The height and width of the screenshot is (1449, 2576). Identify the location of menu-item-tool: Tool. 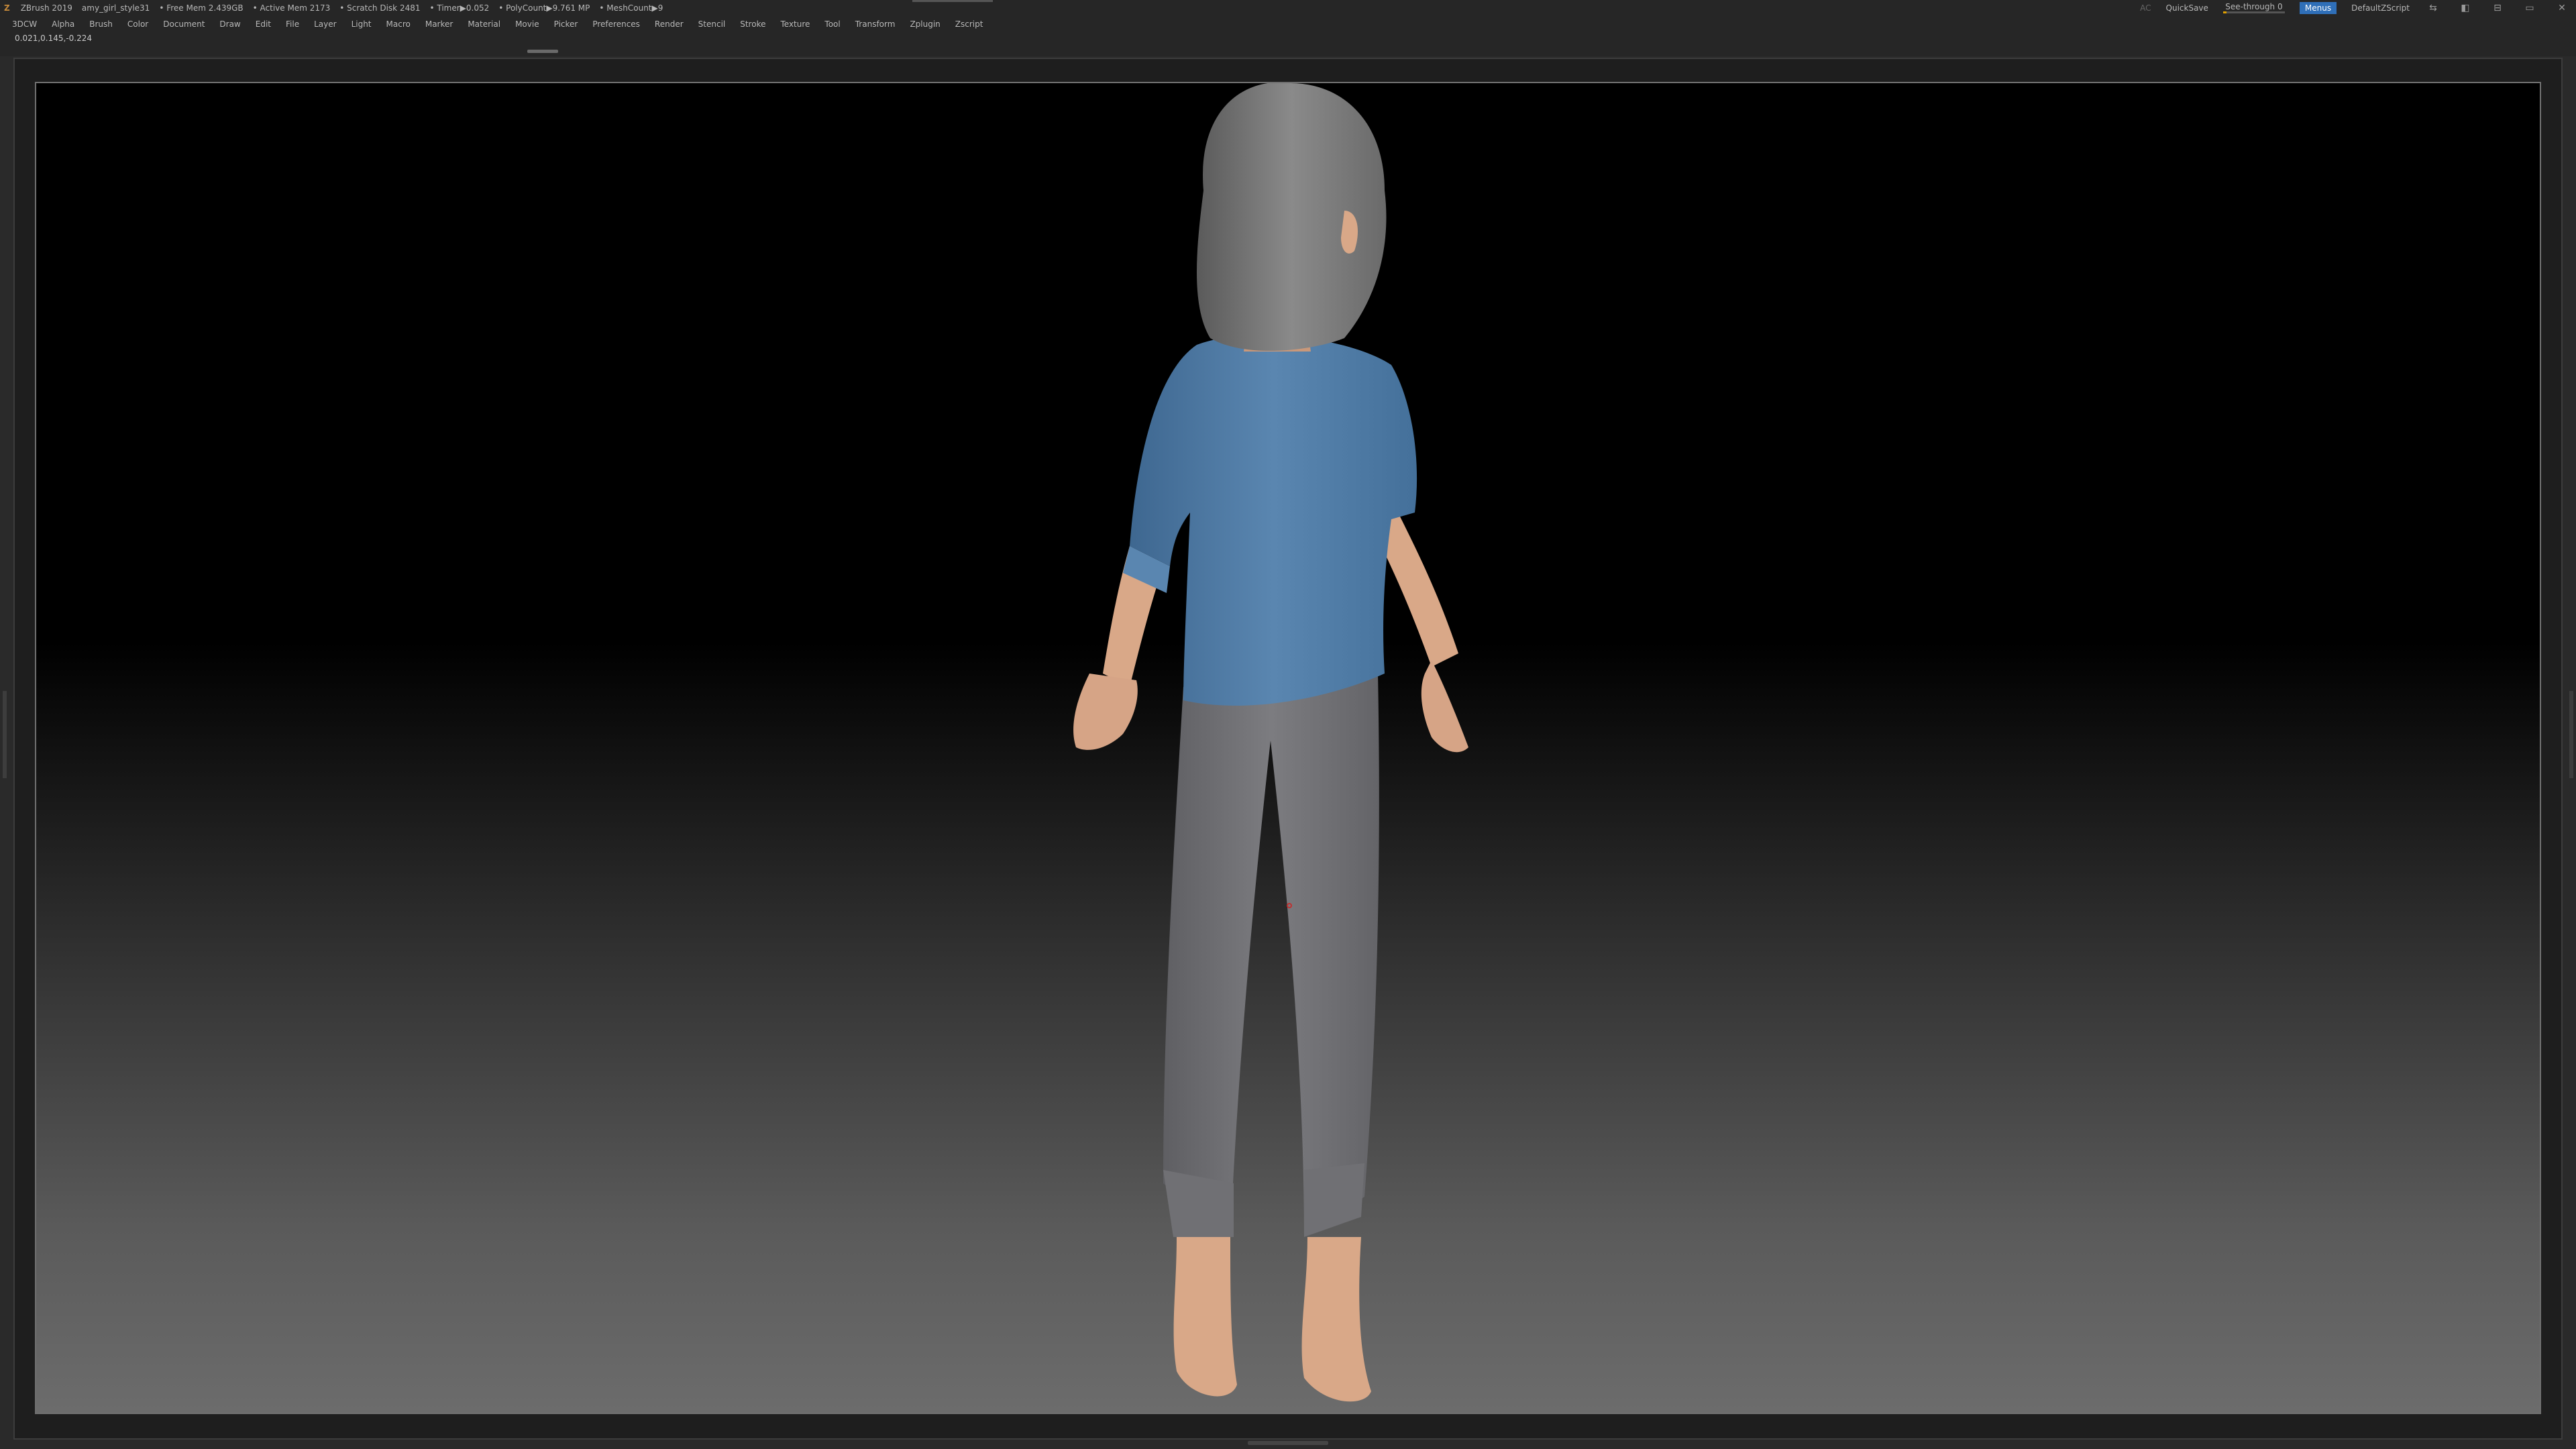
(832, 24).